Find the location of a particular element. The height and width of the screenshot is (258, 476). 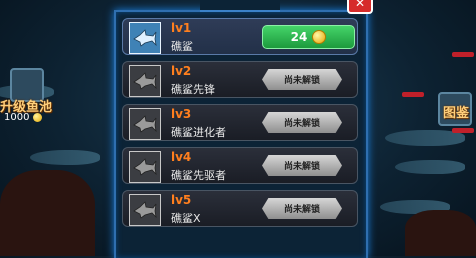

level-number: lv4 is located at coordinates (181, 157).